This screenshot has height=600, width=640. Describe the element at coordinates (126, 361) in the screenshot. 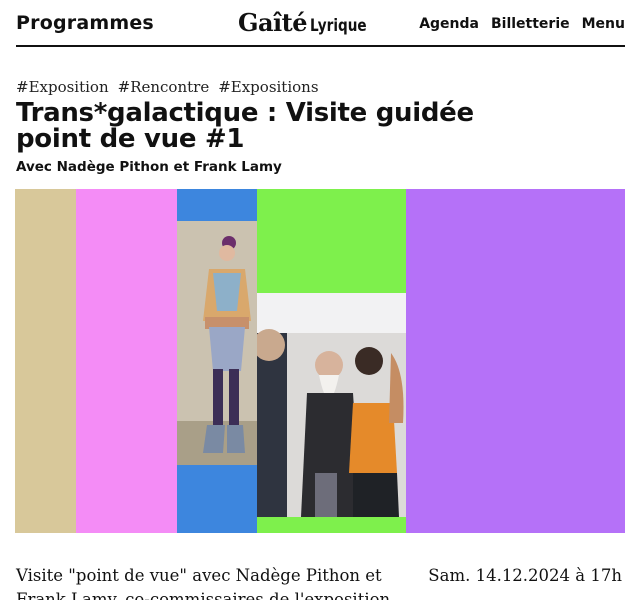

I see `color-stripe-pink` at that location.